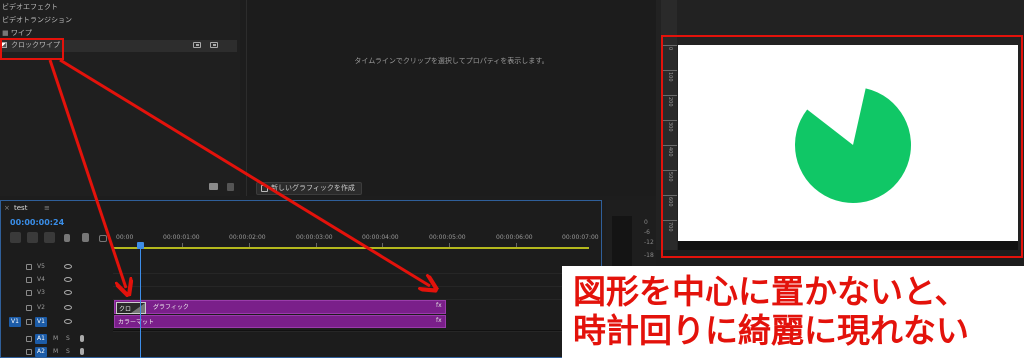 Image resolution: width=1024 pixels, height=358 pixels. What do you see at coordinates (352, 280) in the screenshot?
I see `track-lane-v4` at bounding box center [352, 280].